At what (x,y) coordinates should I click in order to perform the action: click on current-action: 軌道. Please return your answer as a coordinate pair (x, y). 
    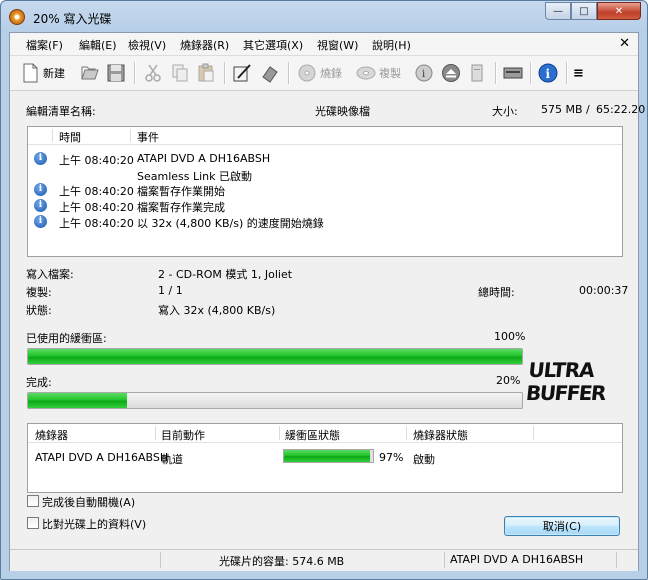
    Looking at the image, I should click on (172, 459).